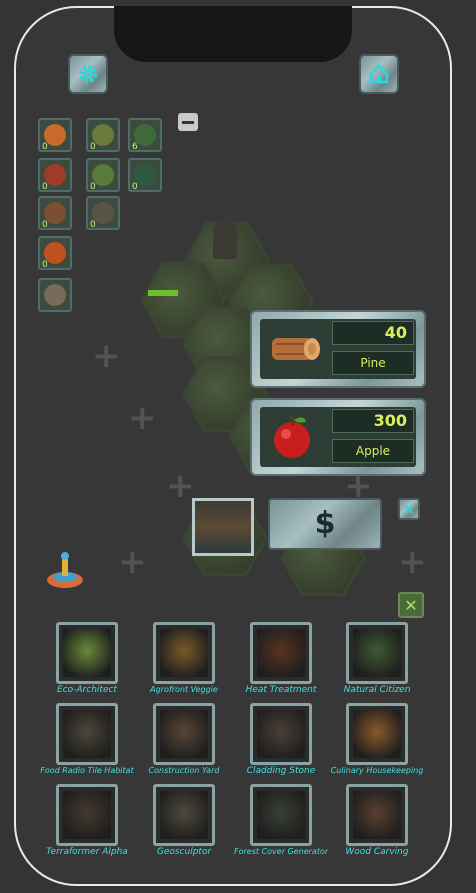  I want to click on resource-name: Pine, so click(373, 363).